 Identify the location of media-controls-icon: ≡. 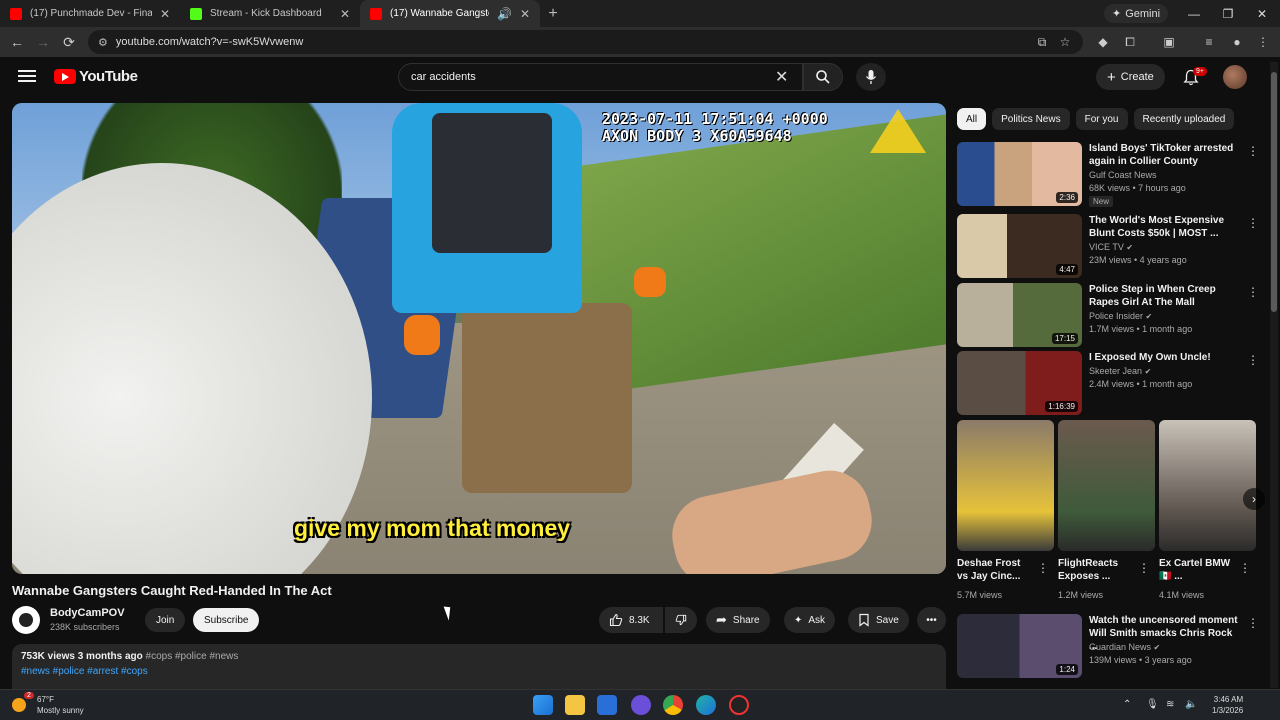
(1209, 42).